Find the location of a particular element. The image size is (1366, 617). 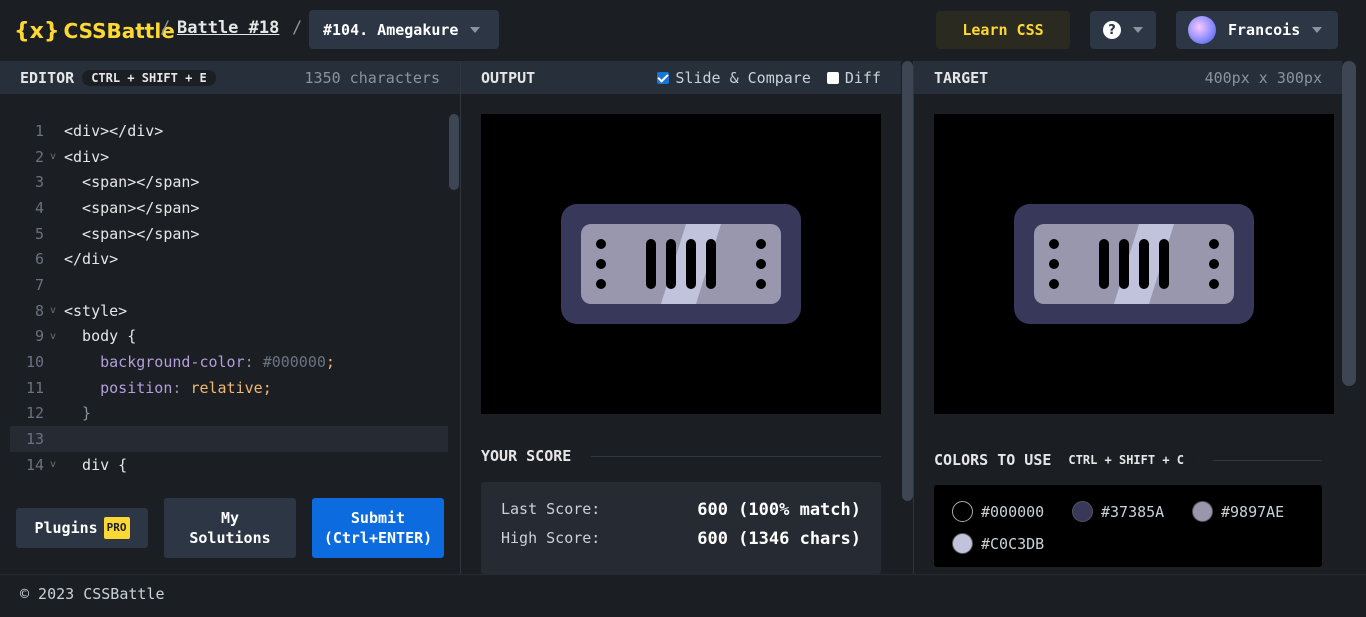

cssbattle-logo: {x} CSSBattle is located at coordinates (94, 31).